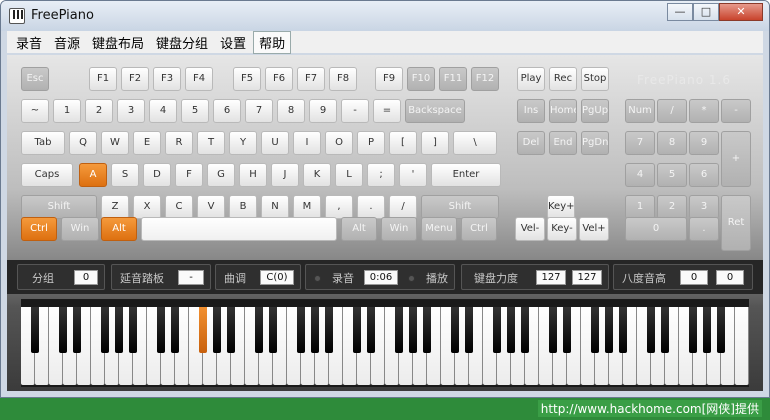 The image size is (770, 420). I want to click on key-row2-19: 9, so click(704, 143).